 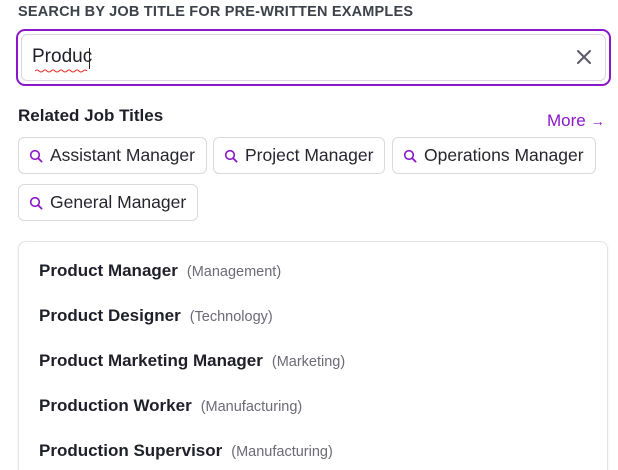 What do you see at coordinates (91, 115) in the screenshot?
I see `related-job-titles-heading: Related Job Titles` at bounding box center [91, 115].